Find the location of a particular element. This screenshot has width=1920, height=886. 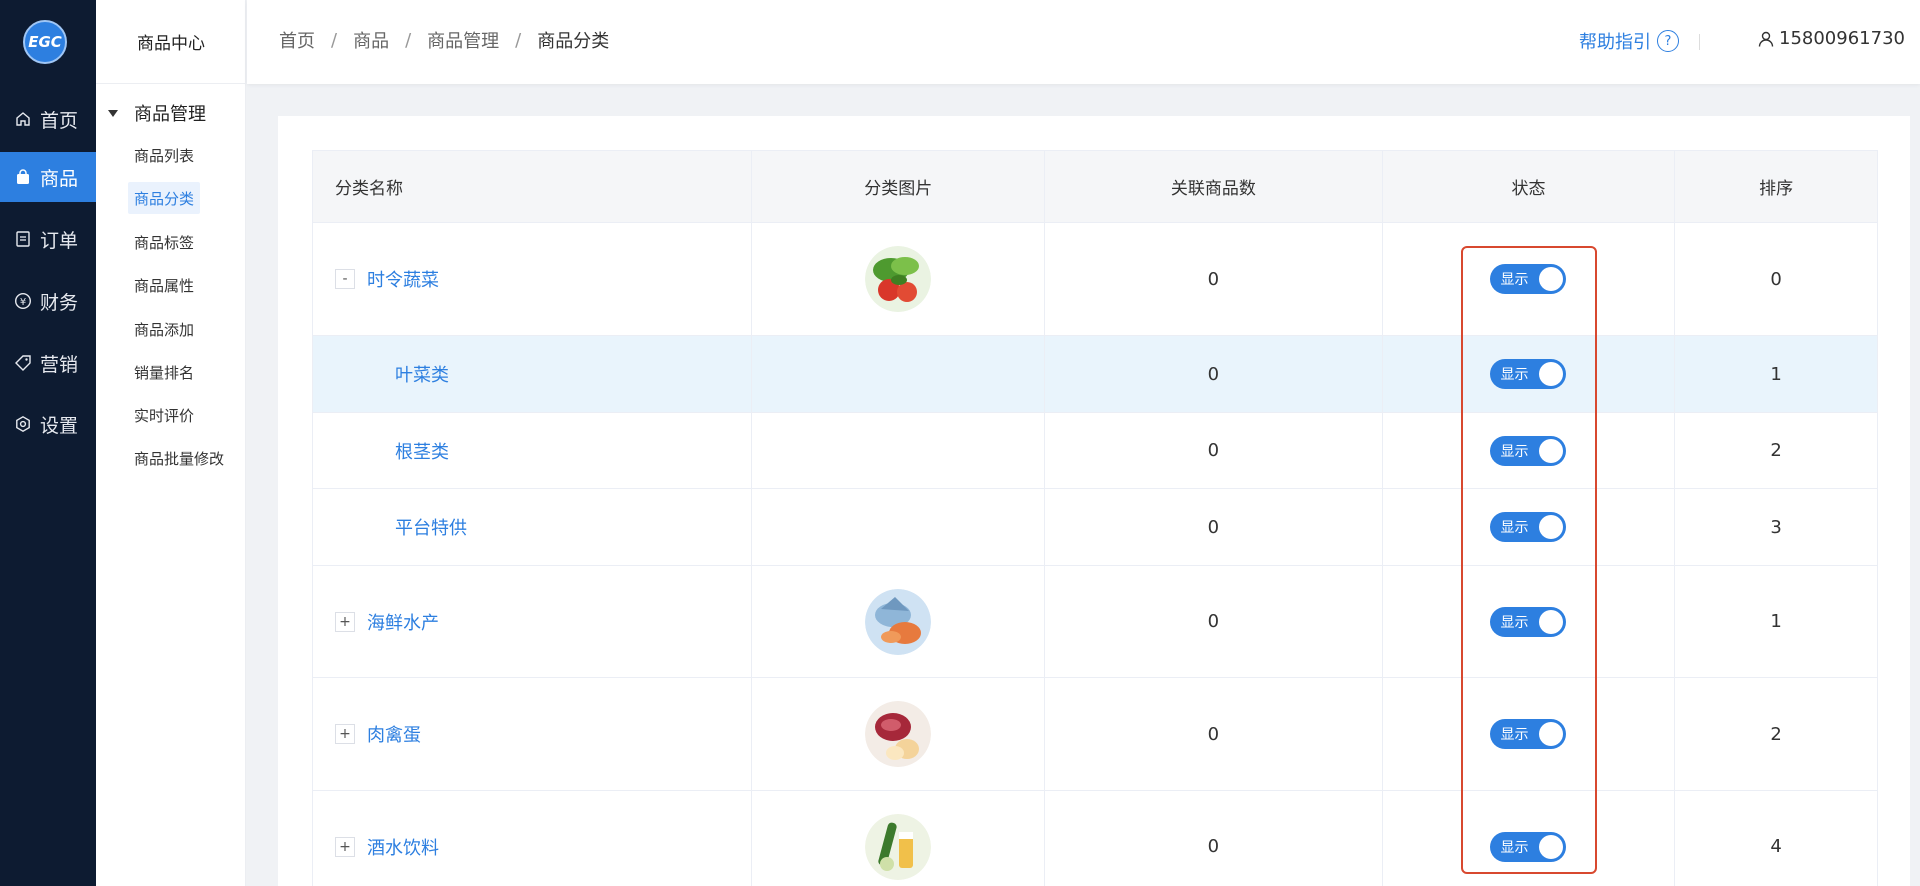

category-name: 海鲜水产 is located at coordinates (403, 622).